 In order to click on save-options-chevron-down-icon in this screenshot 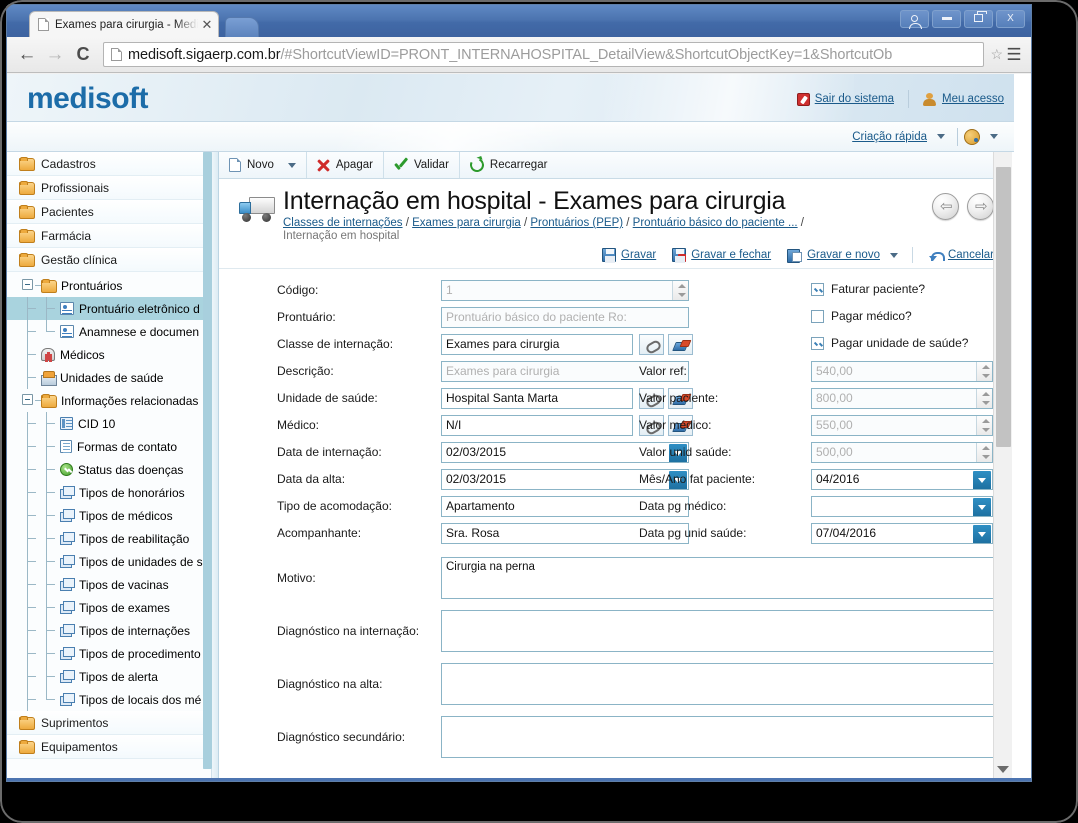, I will do `click(893, 255)`.